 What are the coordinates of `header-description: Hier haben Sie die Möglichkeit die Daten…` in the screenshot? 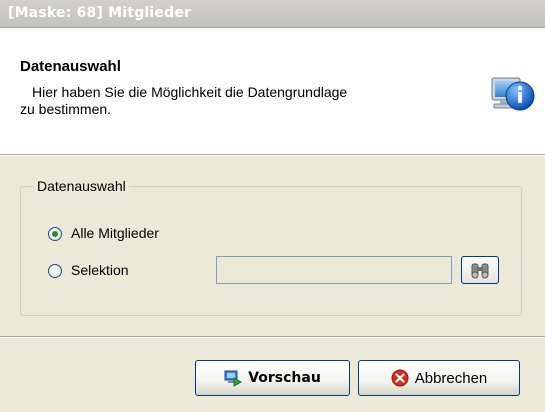 It's located at (241, 101).